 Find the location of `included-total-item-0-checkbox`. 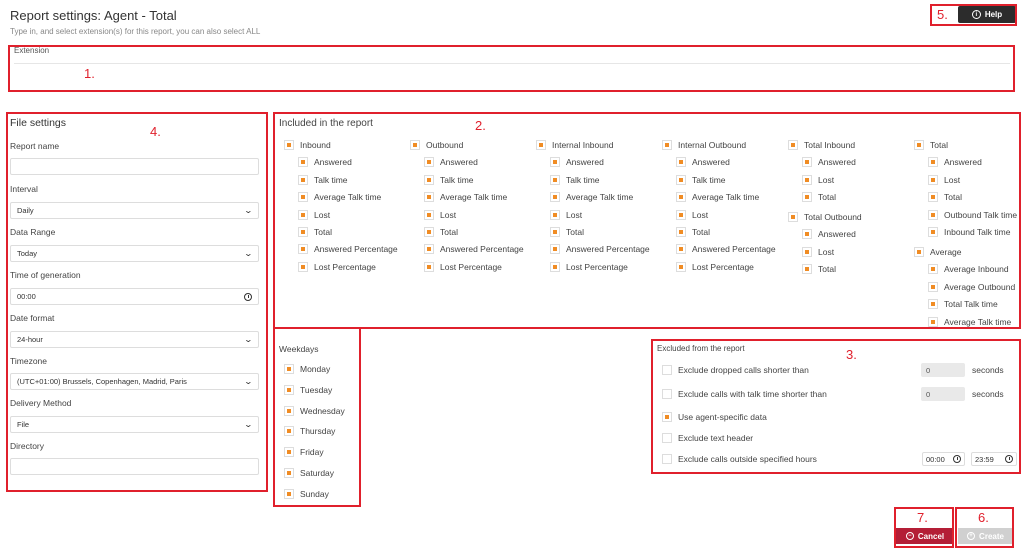

included-total-item-0-checkbox is located at coordinates (933, 162).